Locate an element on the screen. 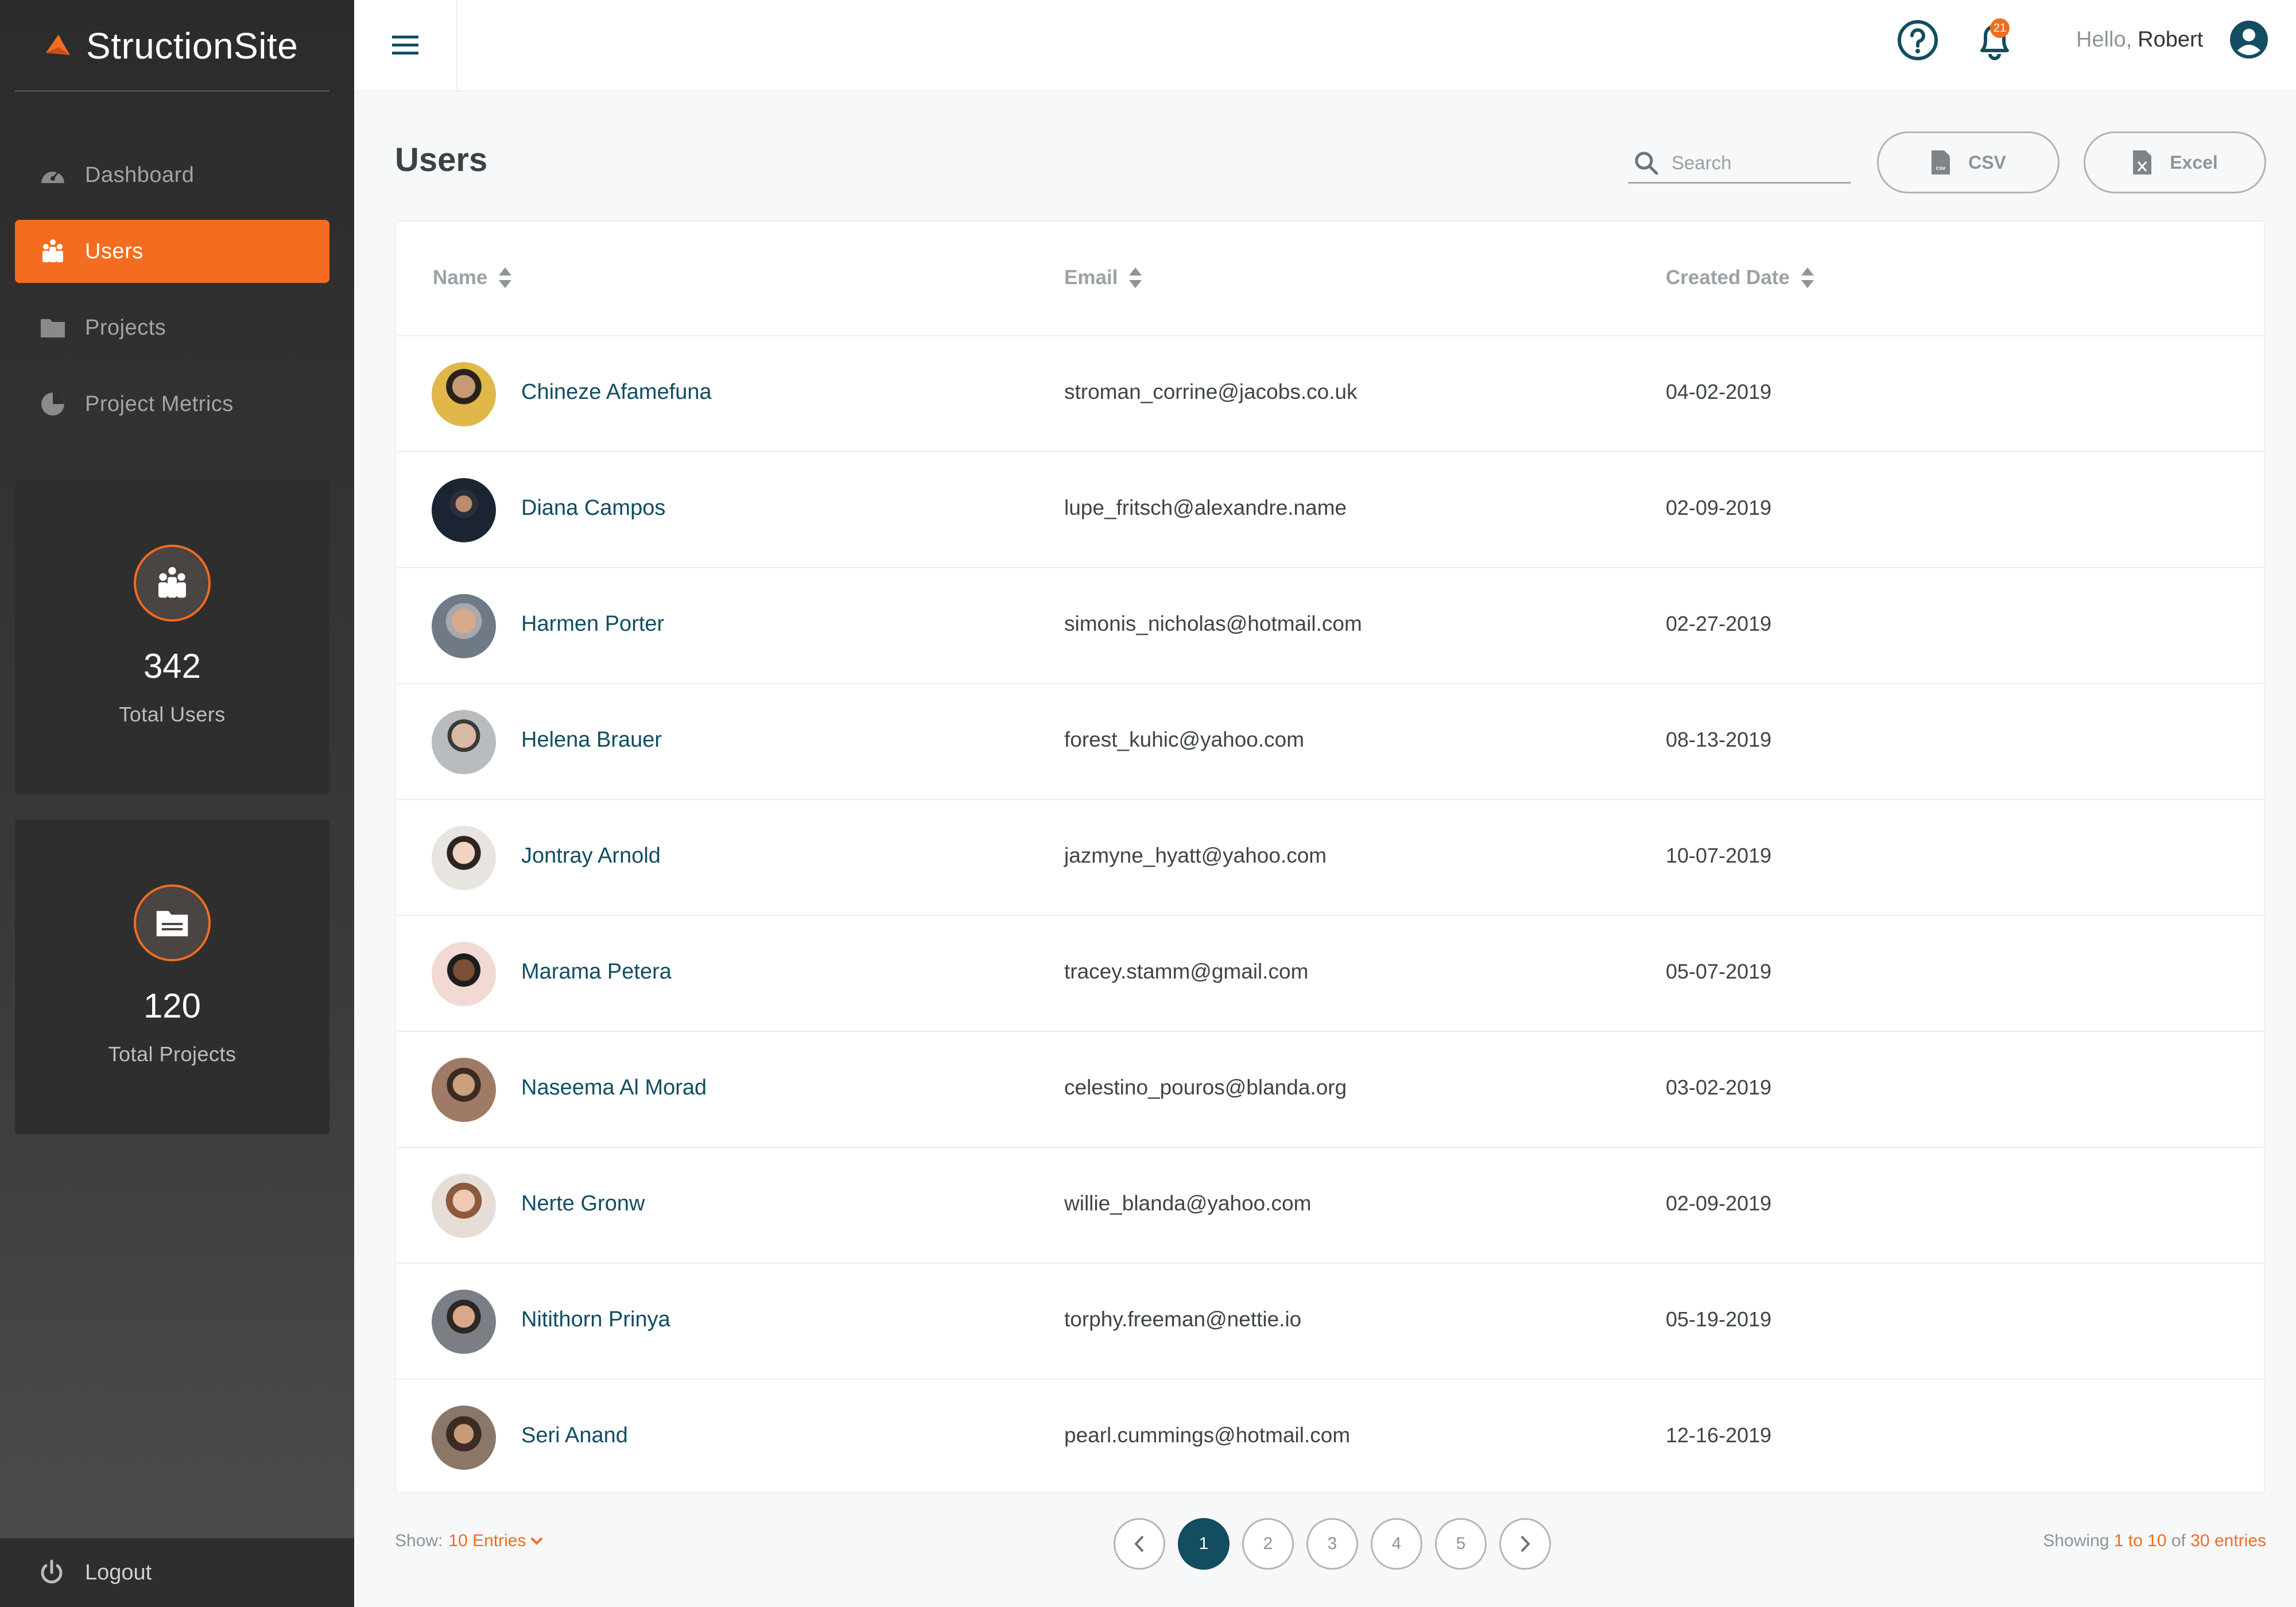  logout-button: Logout is located at coordinates (177, 1573).